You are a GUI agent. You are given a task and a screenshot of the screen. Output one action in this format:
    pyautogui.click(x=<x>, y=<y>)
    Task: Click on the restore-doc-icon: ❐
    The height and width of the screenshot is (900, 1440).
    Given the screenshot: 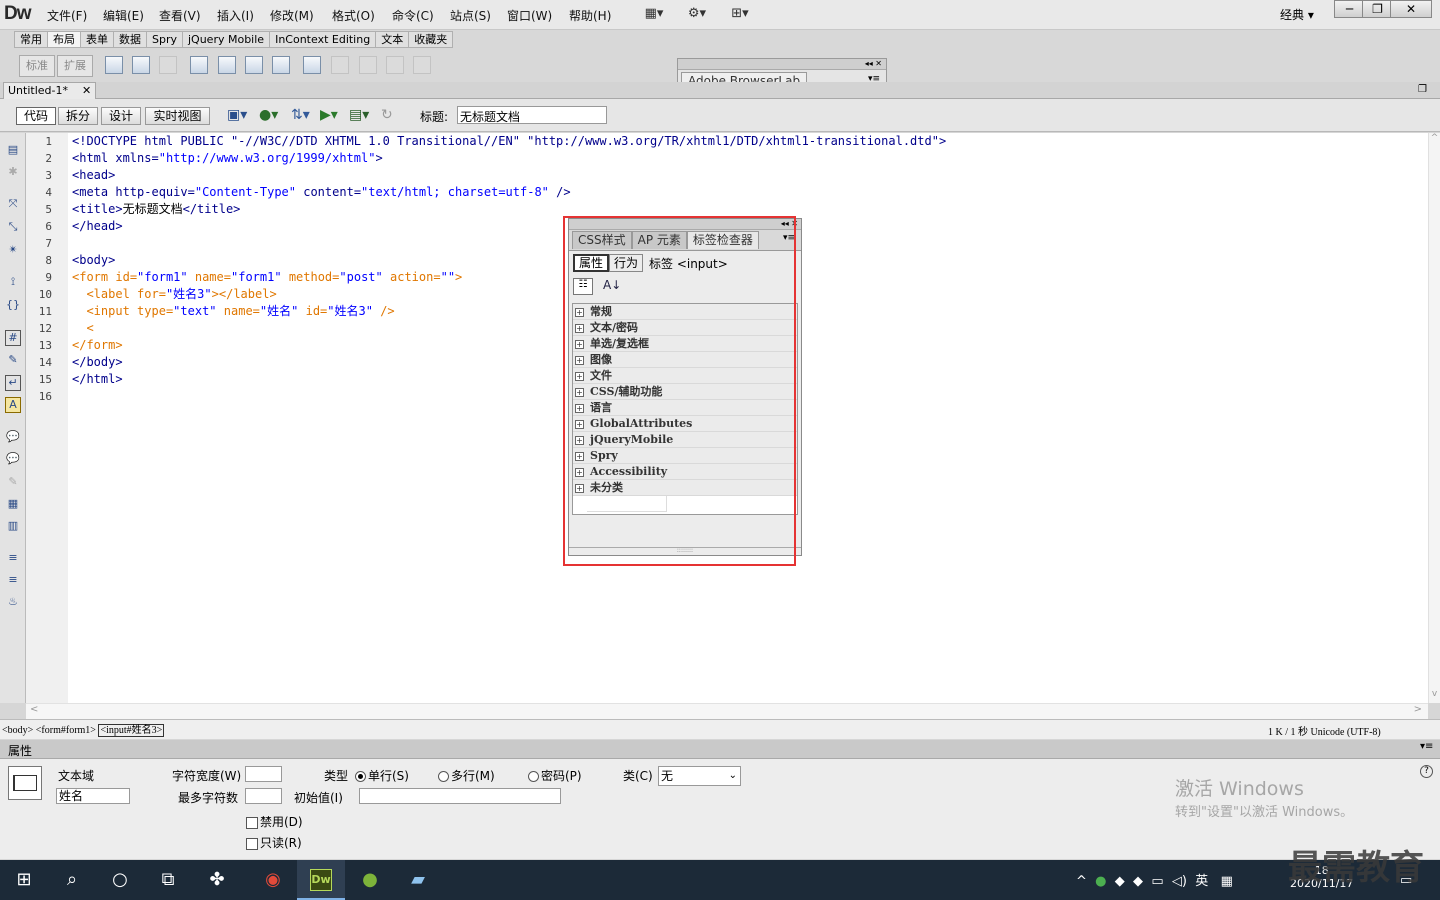 What is the action you would take?
    pyautogui.click(x=1422, y=89)
    